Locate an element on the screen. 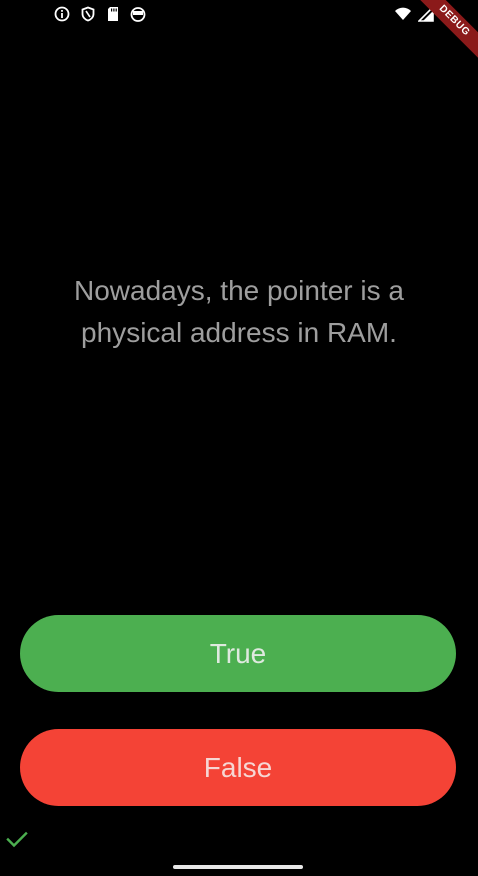 This screenshot has width=478, height=876. true-button-label: True is located at coordinates (238, 653).